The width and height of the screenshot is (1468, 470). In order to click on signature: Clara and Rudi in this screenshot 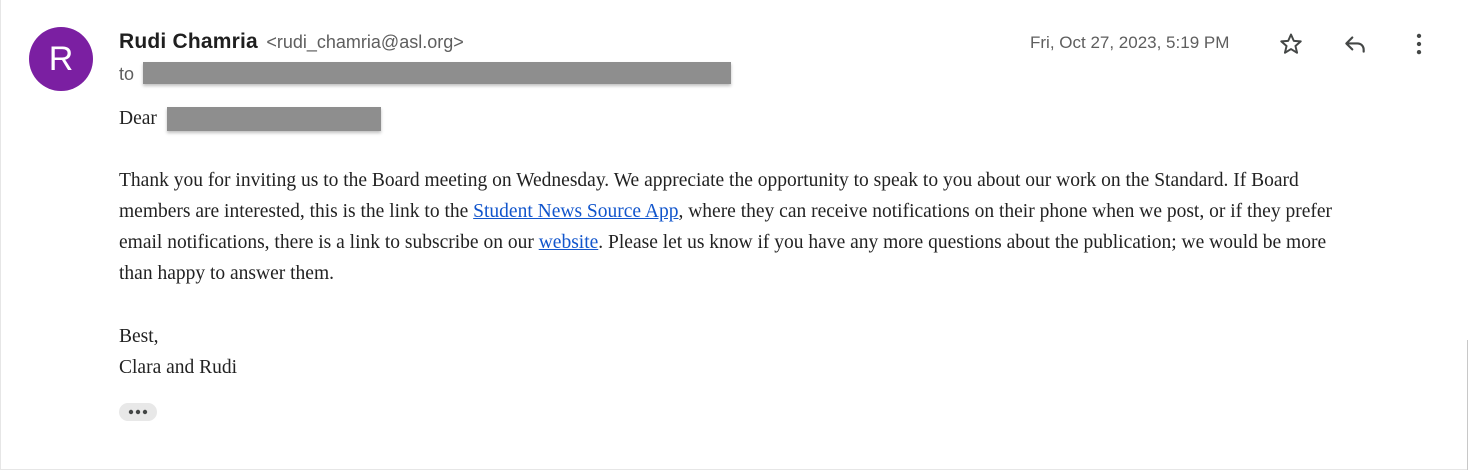, I will do `click(178, 368)`.